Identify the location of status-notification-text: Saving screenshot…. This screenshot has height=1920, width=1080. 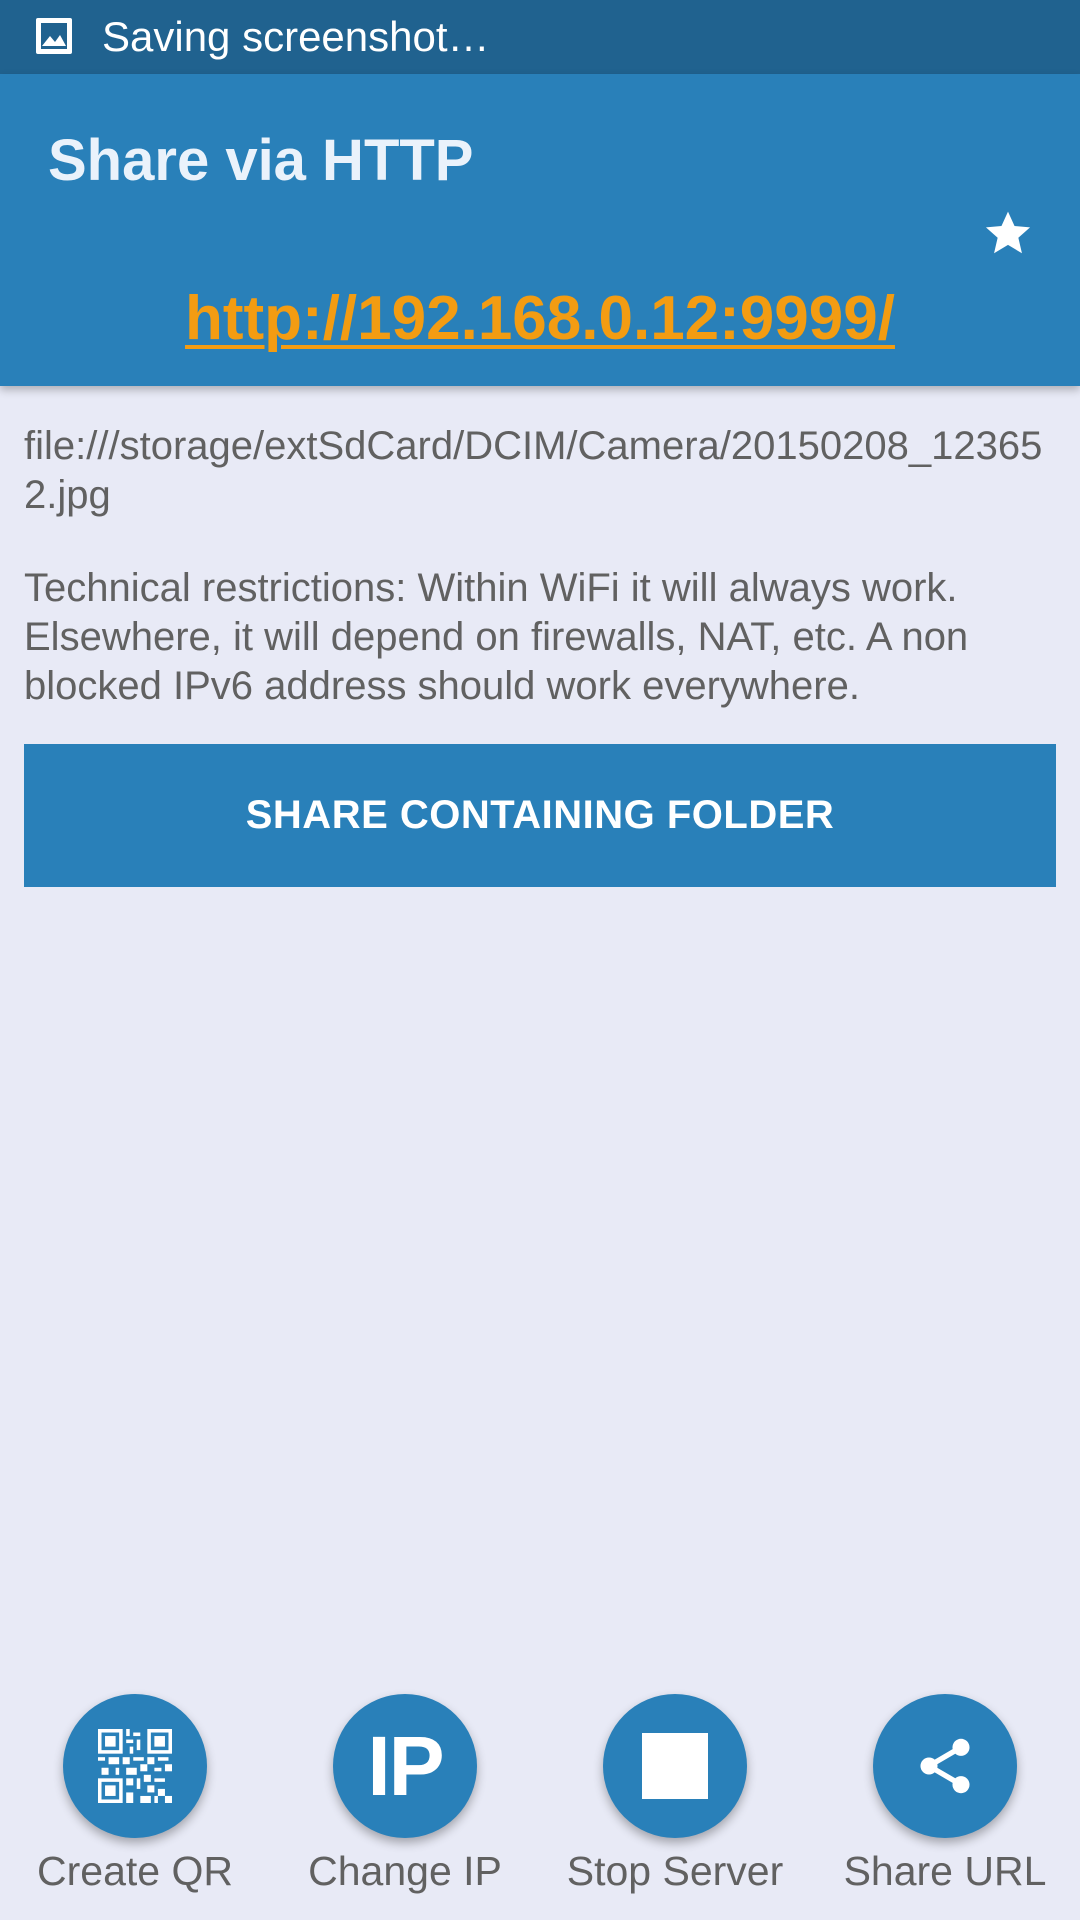
(296, 36).